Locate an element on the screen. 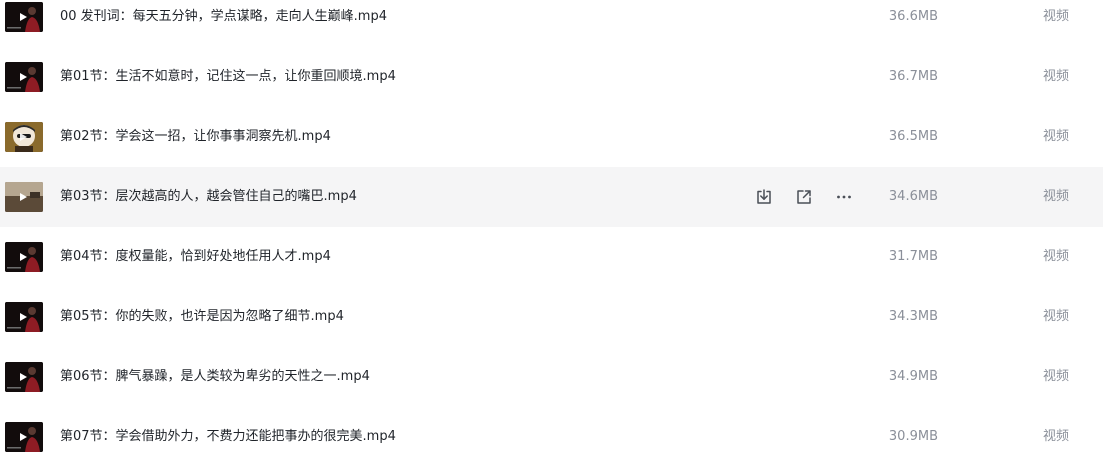 This screenshot has width=1103, height=467. share-icon is located at coordinates (804, 197).